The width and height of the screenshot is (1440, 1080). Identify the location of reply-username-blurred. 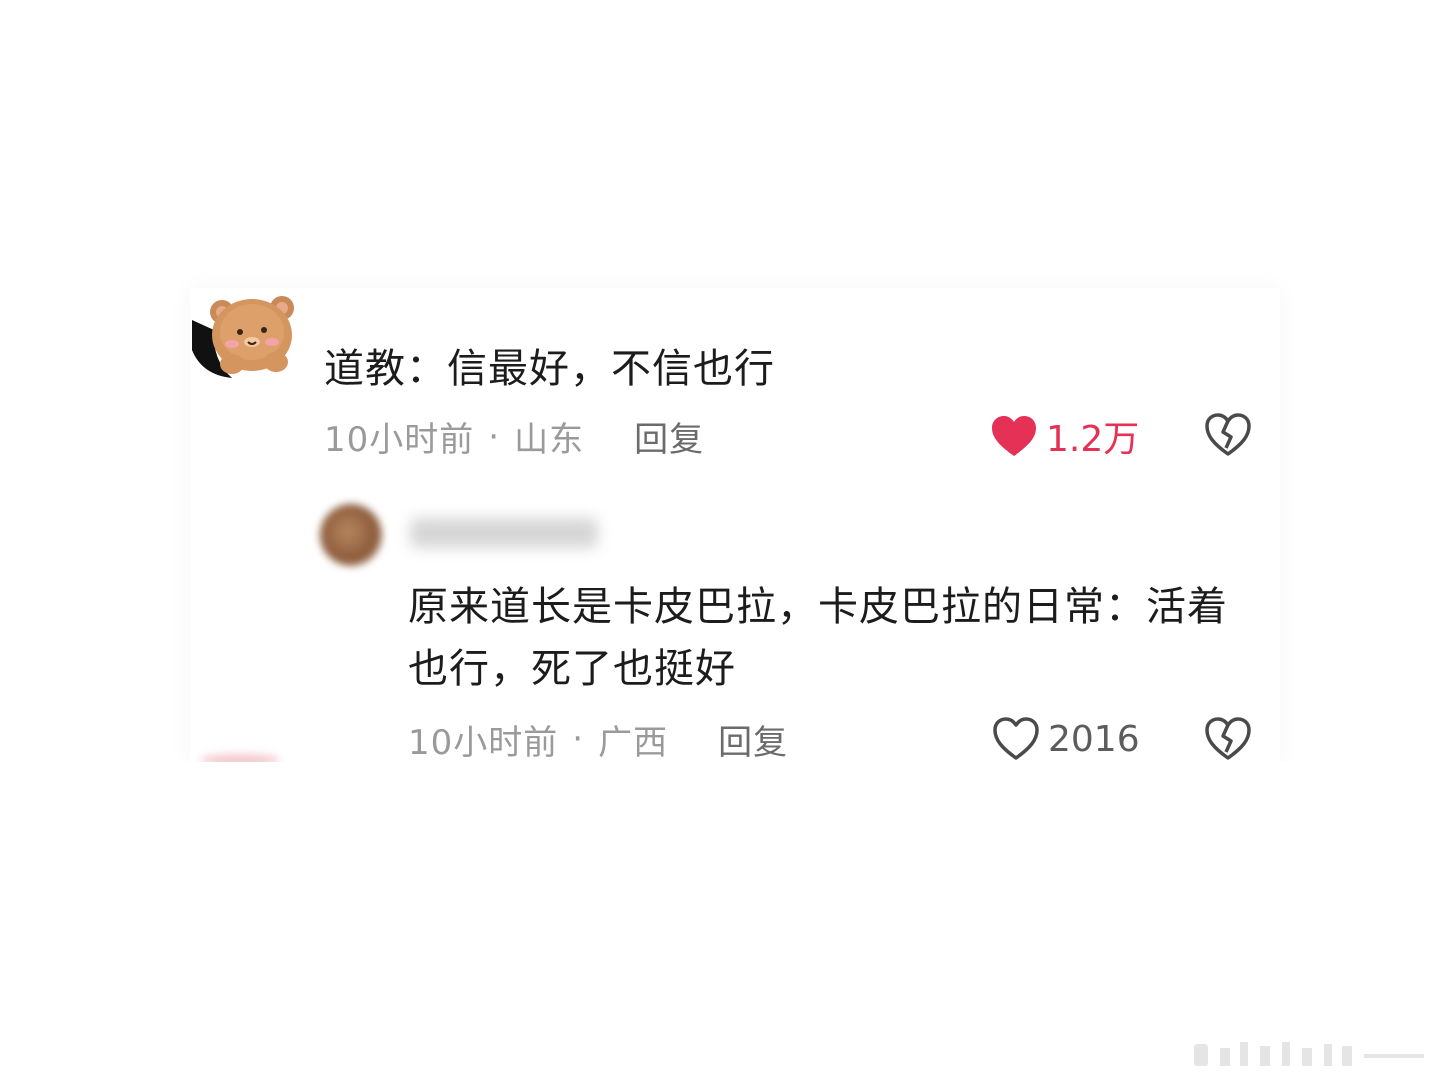
(504, 533).